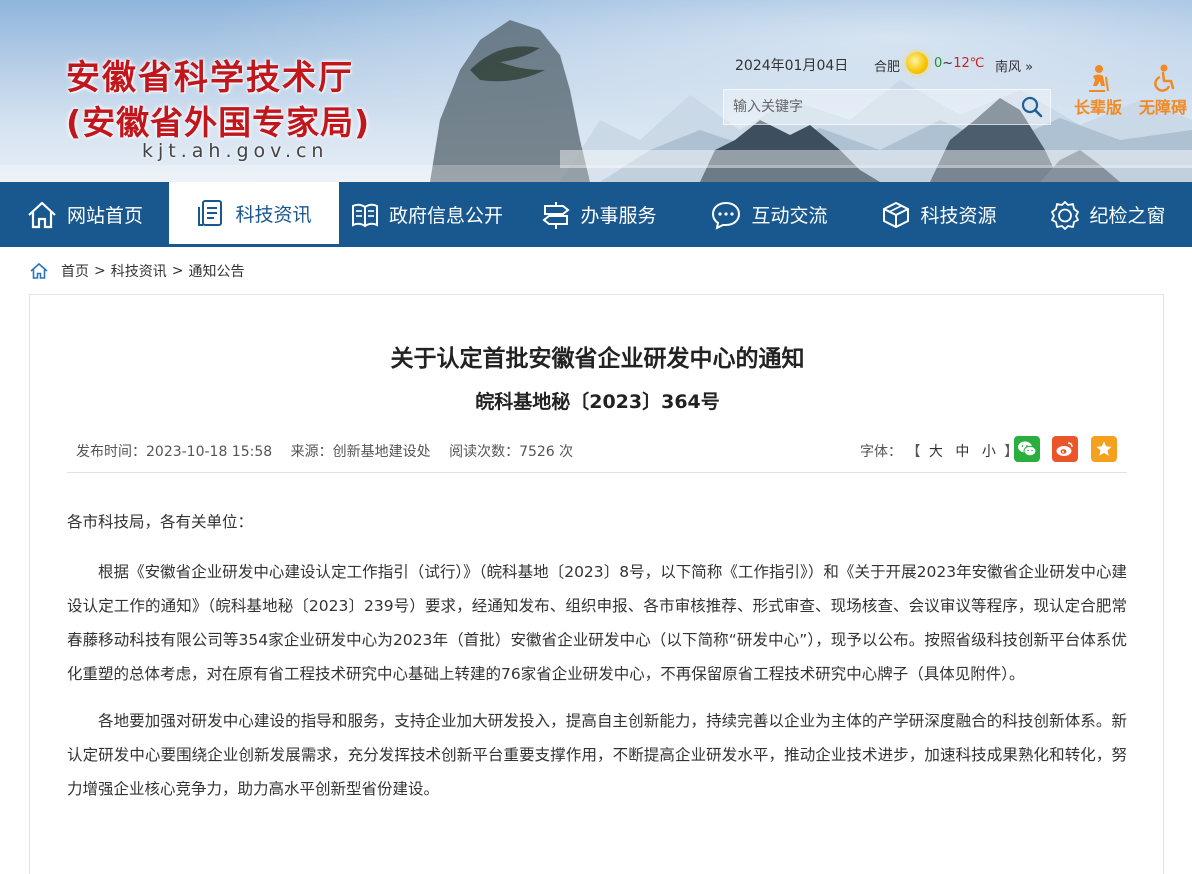 This screenshot has height=874, width=1192. I want to click on signpost-icon, so click(556, 215).